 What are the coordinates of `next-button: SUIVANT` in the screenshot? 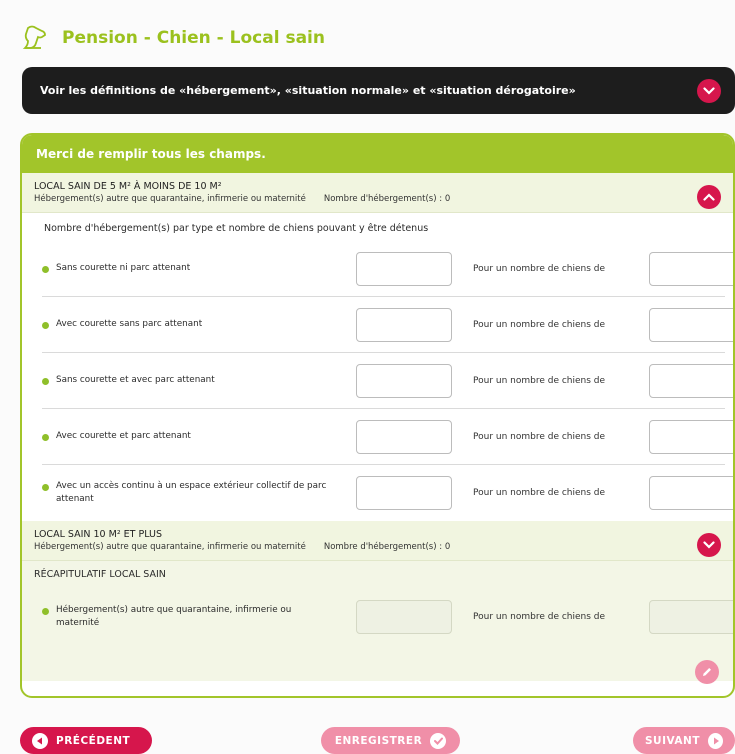 It's located at (684, 740).